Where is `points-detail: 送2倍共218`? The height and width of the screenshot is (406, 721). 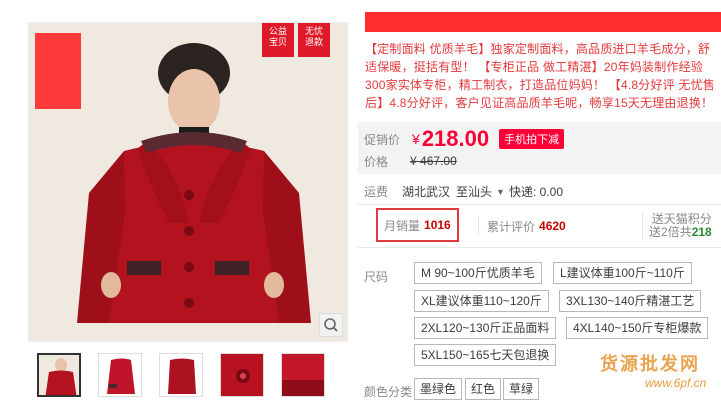 points-detail: 送2倍共218 is located at coordinates (680, 232).